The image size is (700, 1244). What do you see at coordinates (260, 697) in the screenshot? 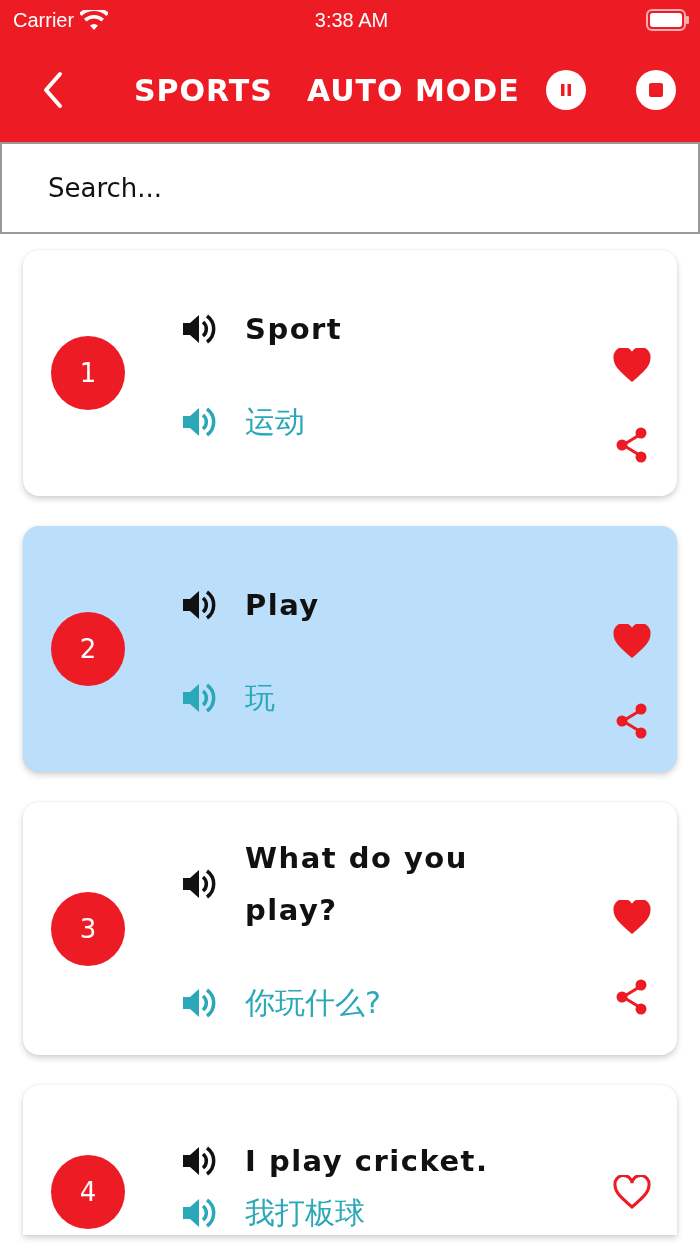
I see `chinese-phrase: 玩` at bounding box center [260, 697].